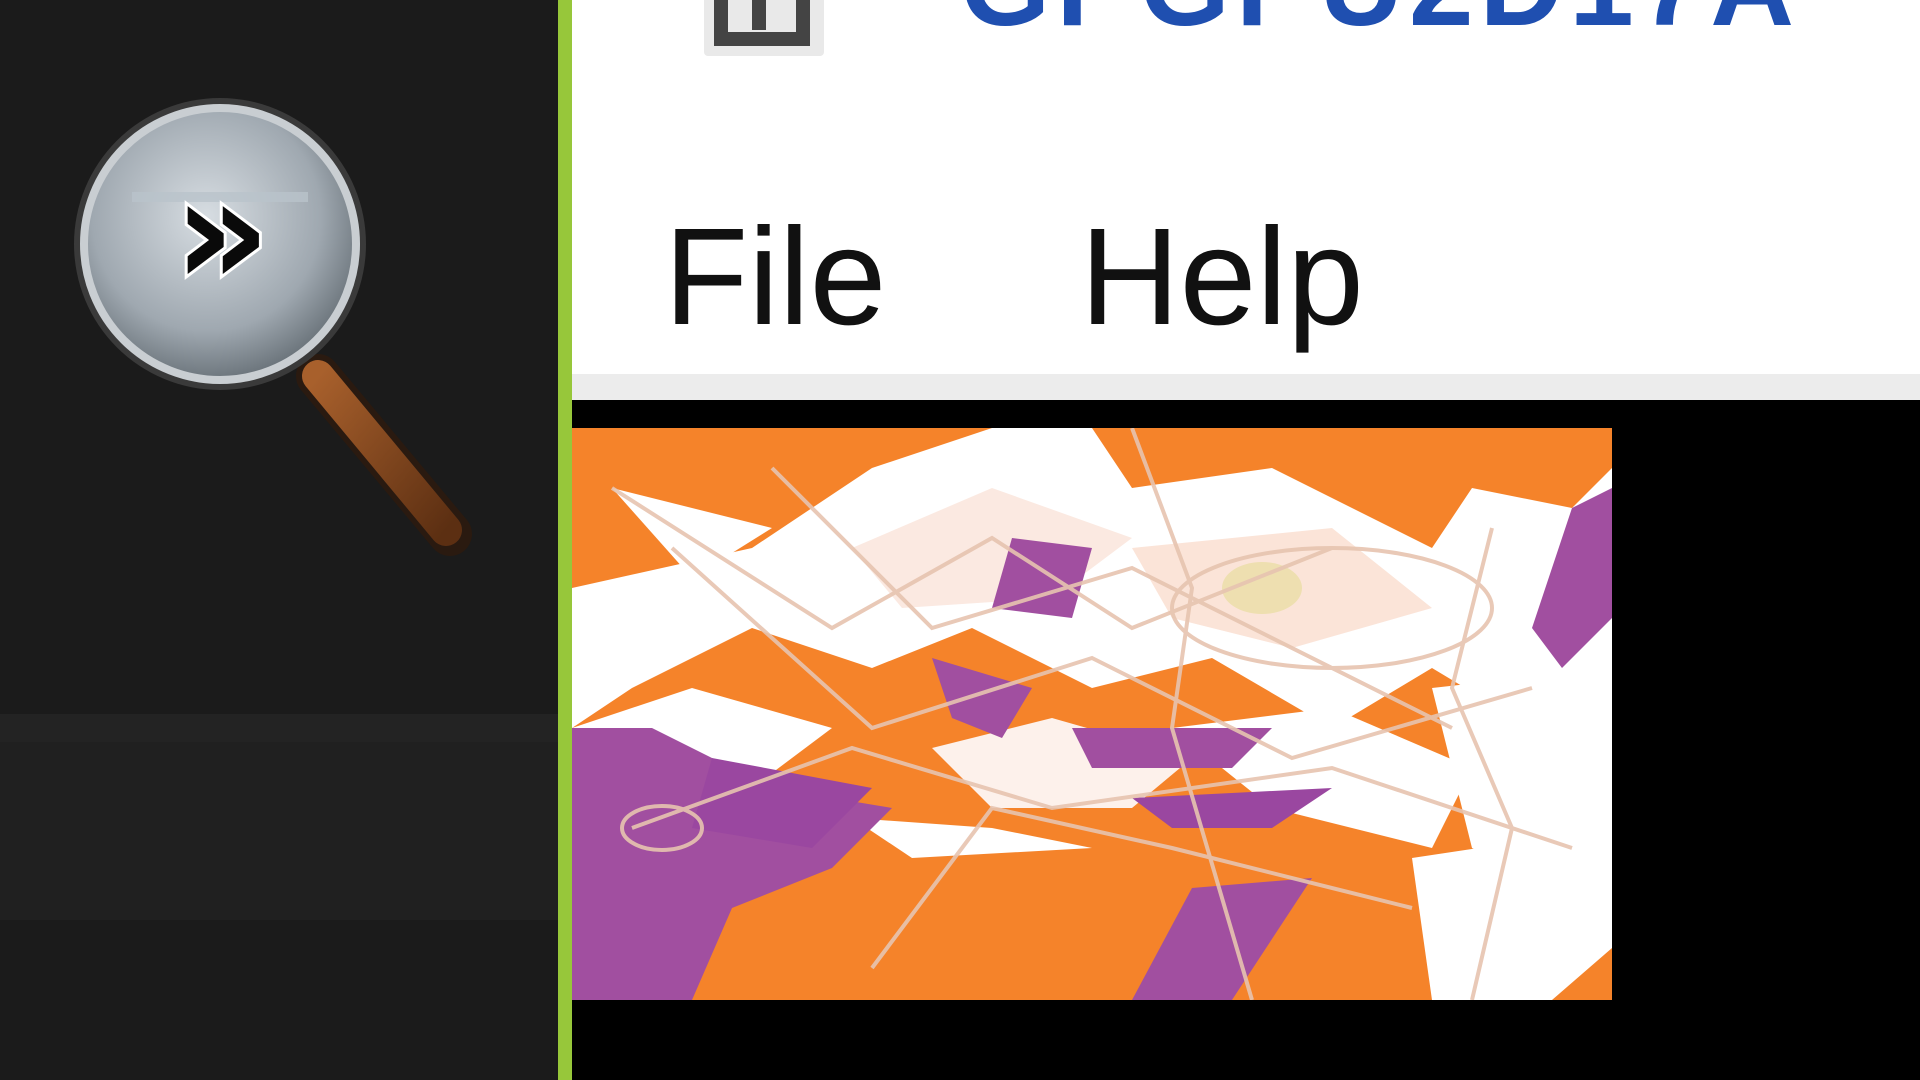 This screenshot has height=1080, width=1920. Describe the element at coordinates (222, 233) in the screenshot. I see `forward-glyph: »` at that location.